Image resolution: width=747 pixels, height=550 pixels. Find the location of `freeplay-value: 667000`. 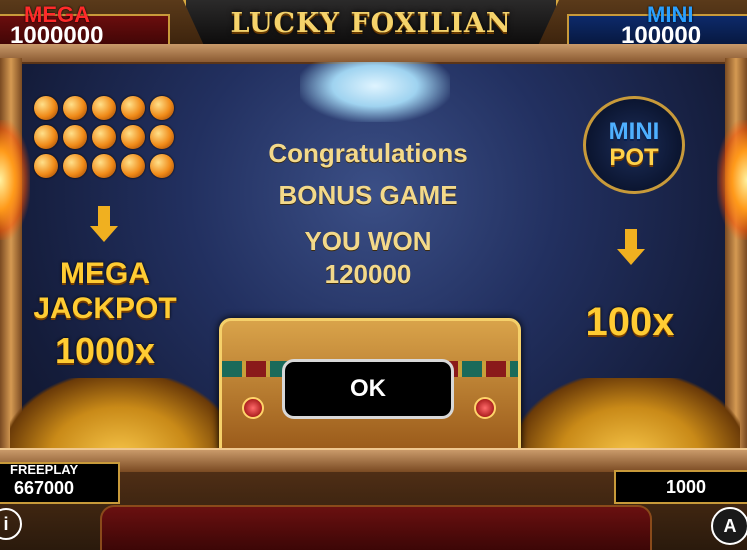

freeplay-value: 667000 is located at coordinates (44, 488).